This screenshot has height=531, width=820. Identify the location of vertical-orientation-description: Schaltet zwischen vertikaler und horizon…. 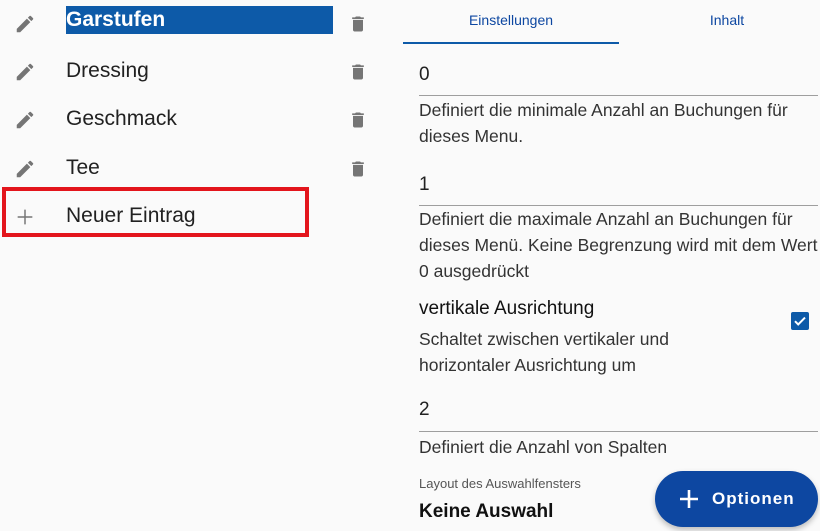
(544, 352).